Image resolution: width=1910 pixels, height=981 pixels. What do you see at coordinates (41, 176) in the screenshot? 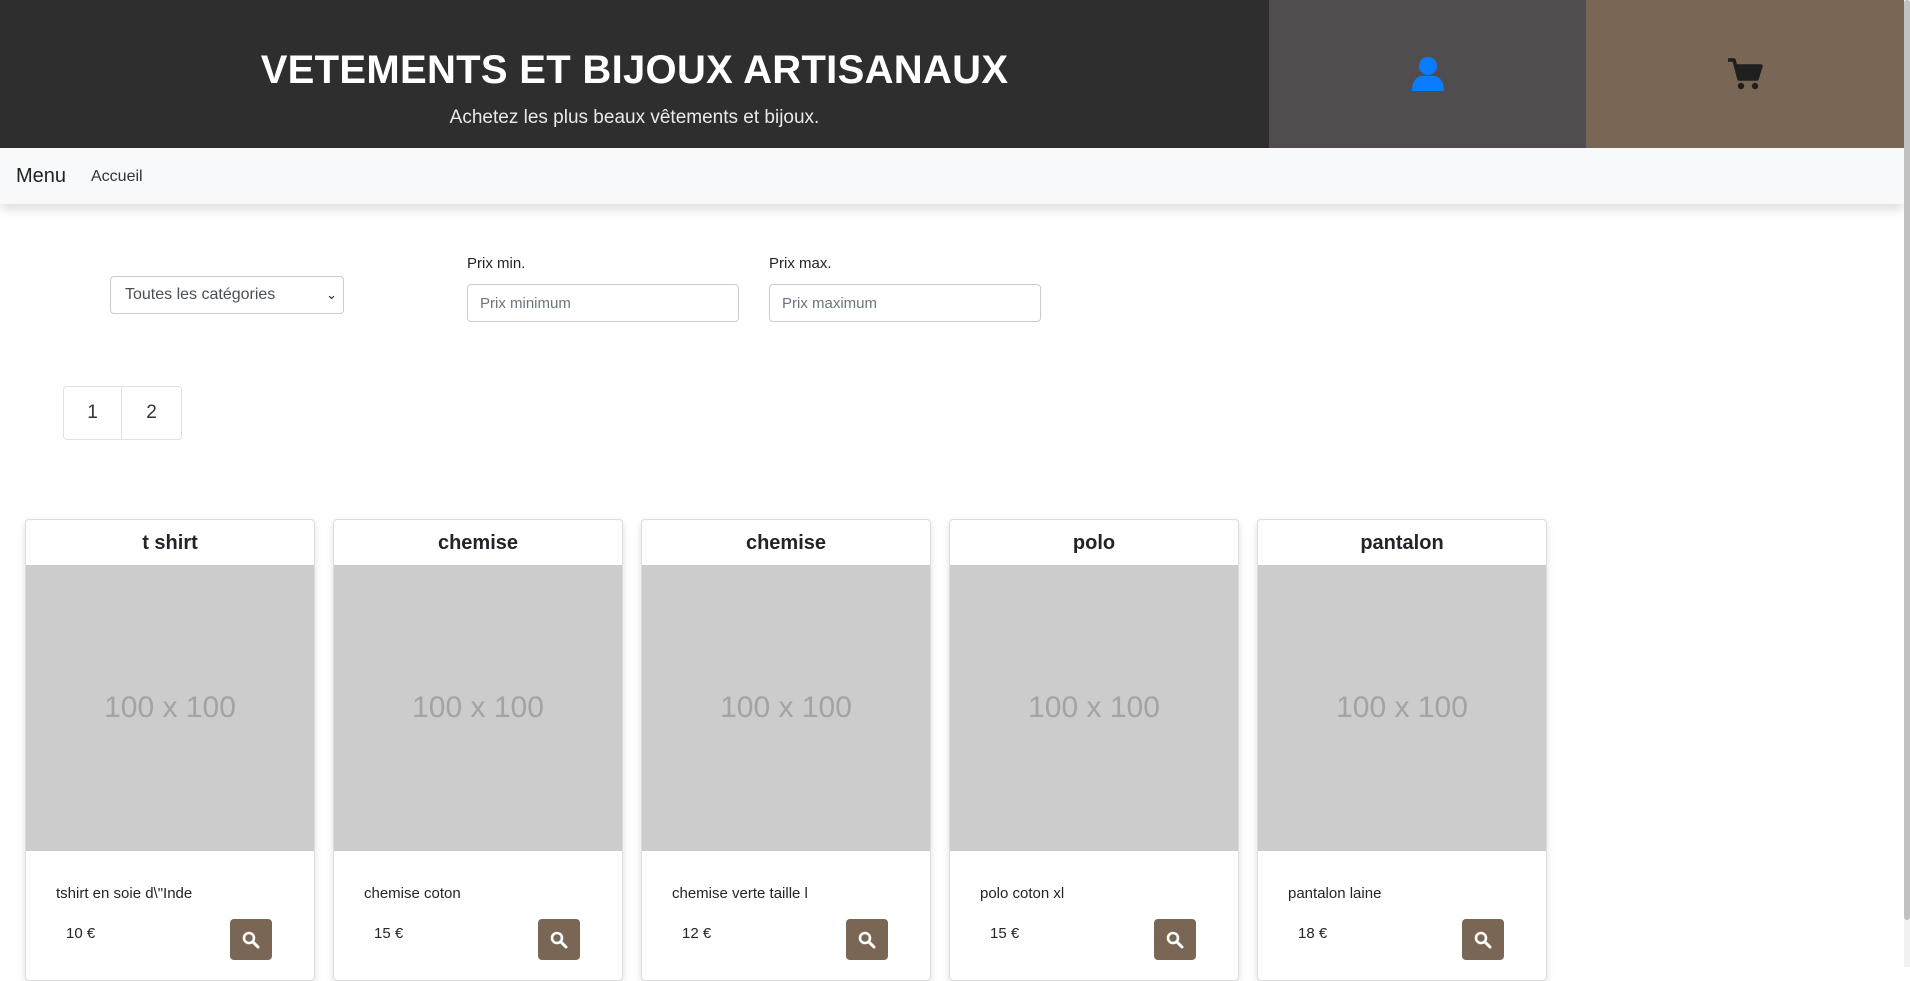
I see `menu-toggle: Menu` at bounding box center [41, 176].